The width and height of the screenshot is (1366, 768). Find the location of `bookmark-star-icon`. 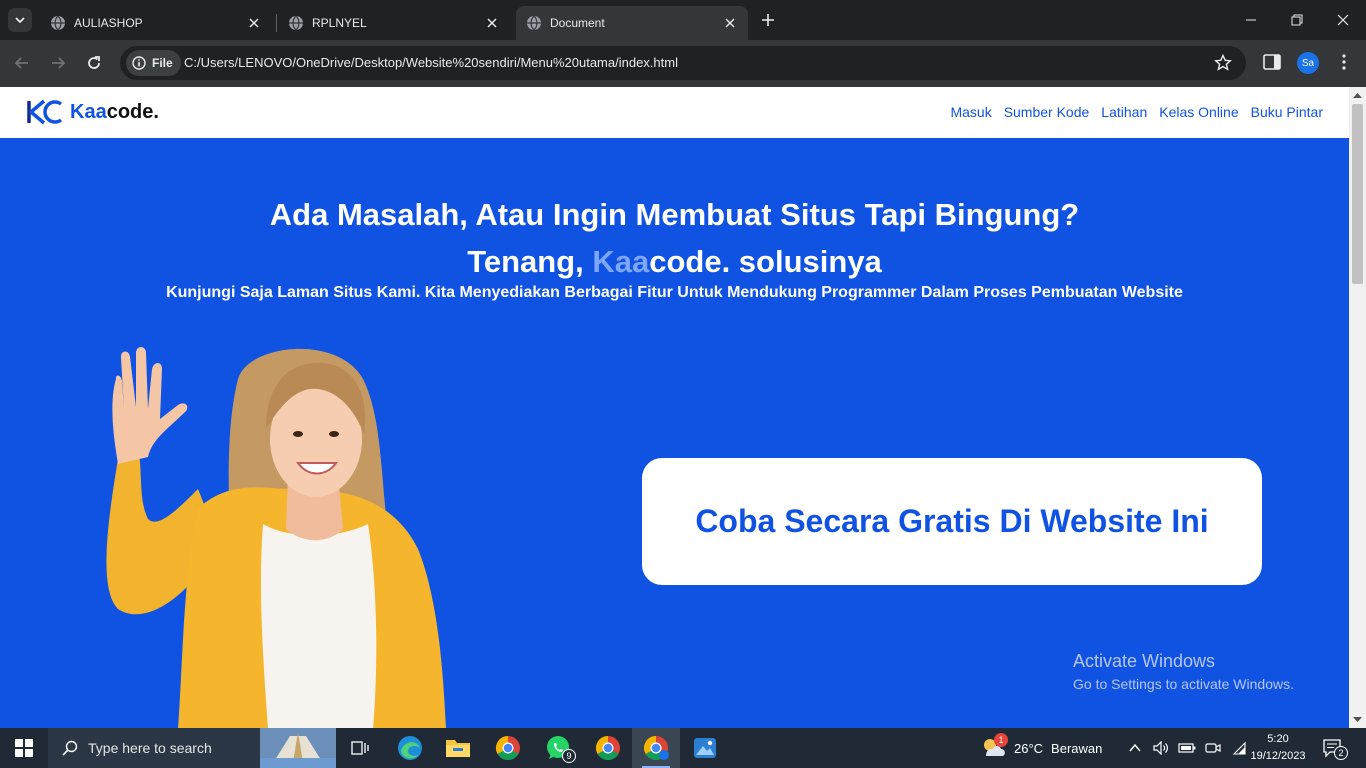

bookmark-star-icon is located at coordinates (1223, 63).